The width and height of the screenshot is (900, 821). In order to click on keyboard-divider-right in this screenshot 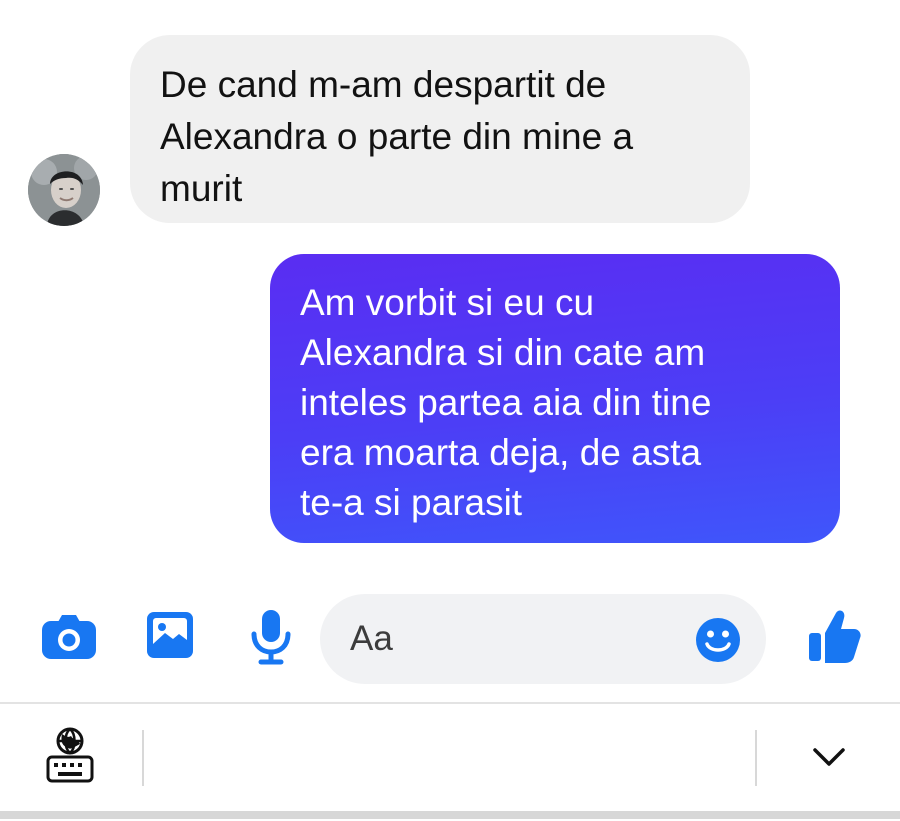, I will do `click(756, 758)`.